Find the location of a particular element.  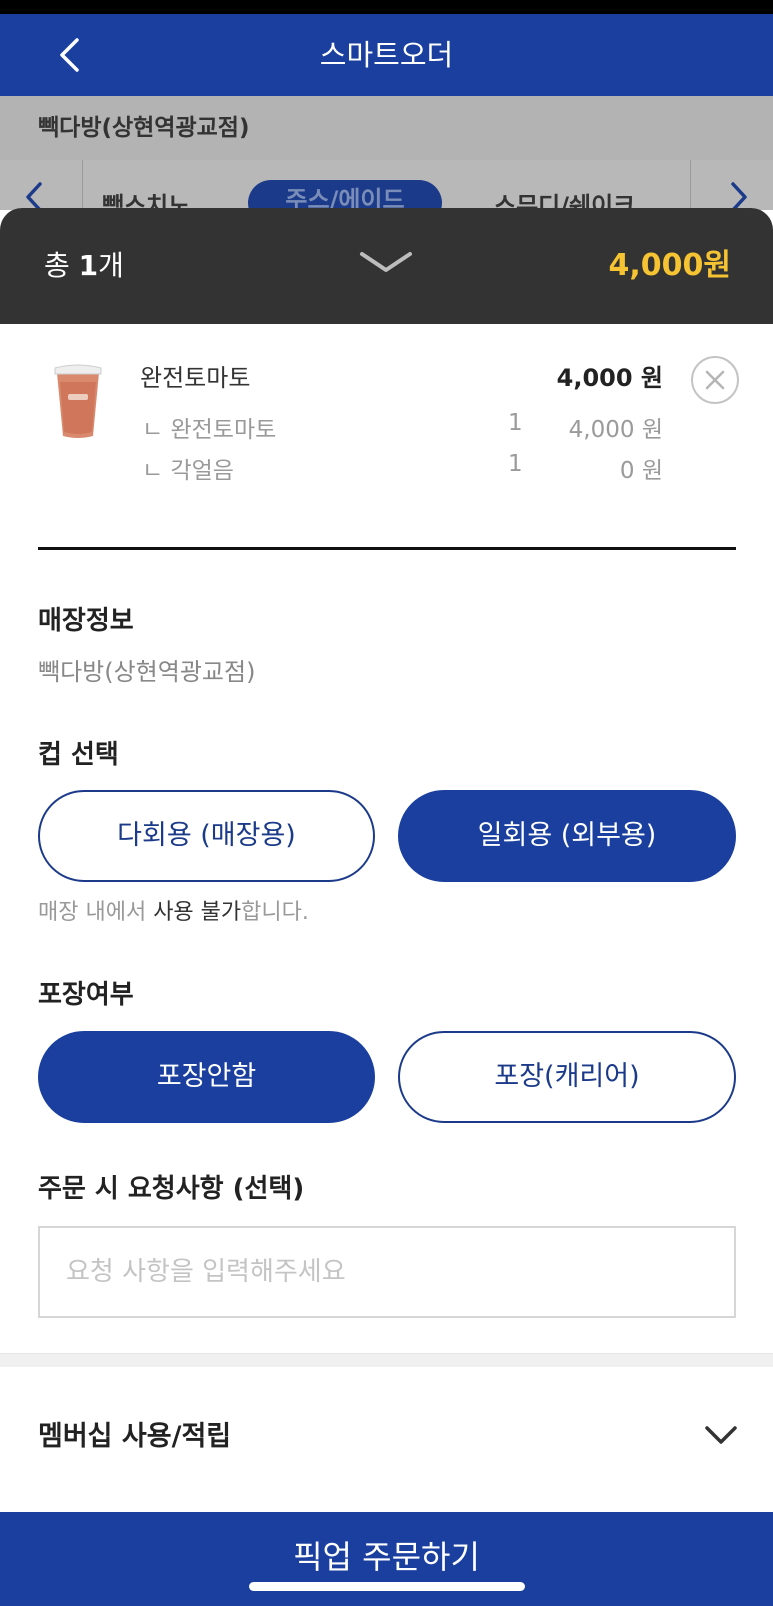

home-indicator is located at coordinates (387, 1586).